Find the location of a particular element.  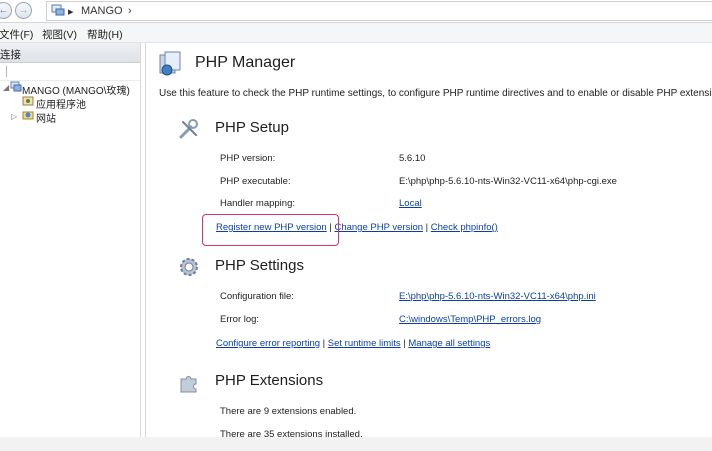

handler-mapping-label: Handler mapping: is located at coordinates (257, 203).